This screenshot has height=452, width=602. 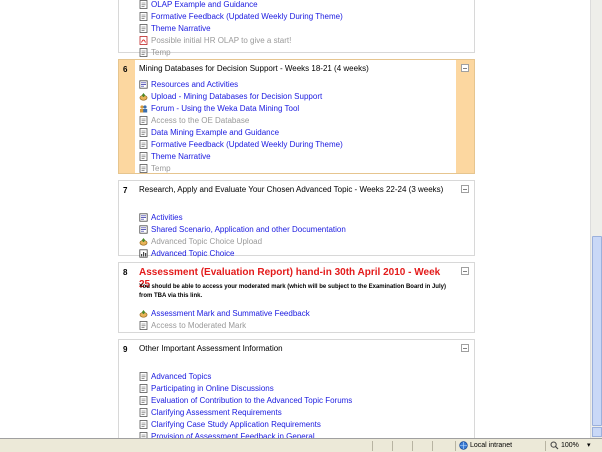 What do you see at coordinates (143, 253) in the screenshot?
I see `choice-icon` at bounding box center [143, 253].